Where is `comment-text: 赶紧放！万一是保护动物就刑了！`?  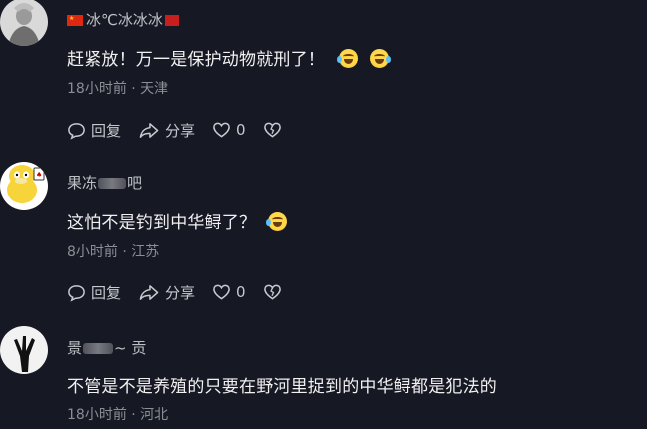
comment-text: 赶紧放！万一是保护动物就刑了！ is located at coordinates (229, 57).